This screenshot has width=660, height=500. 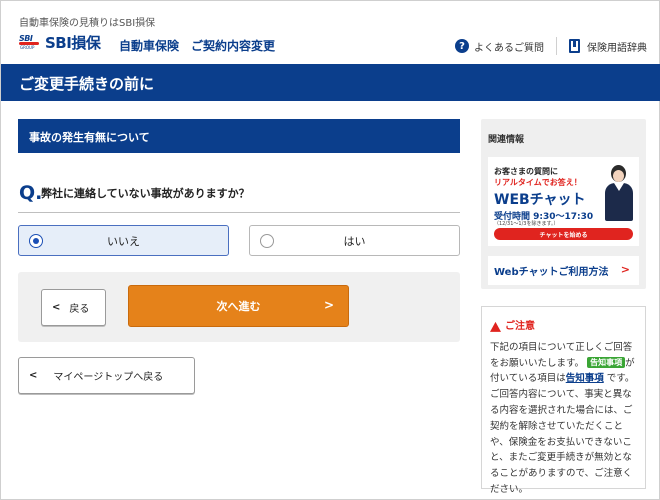 What do you see at coordinates (509, 48) in the screenshot?
I see `faq-label: よくあるご質問` at bounding box center [509, 48].